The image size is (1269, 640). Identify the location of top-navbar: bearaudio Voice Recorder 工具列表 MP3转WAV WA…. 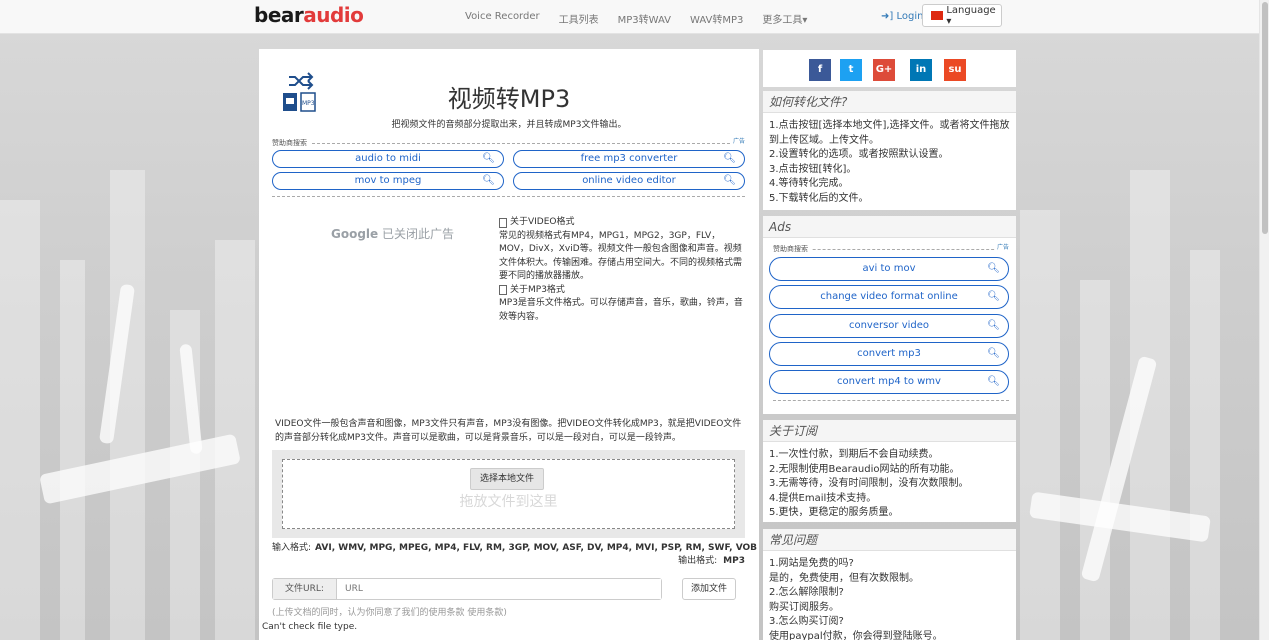
(629, 17).